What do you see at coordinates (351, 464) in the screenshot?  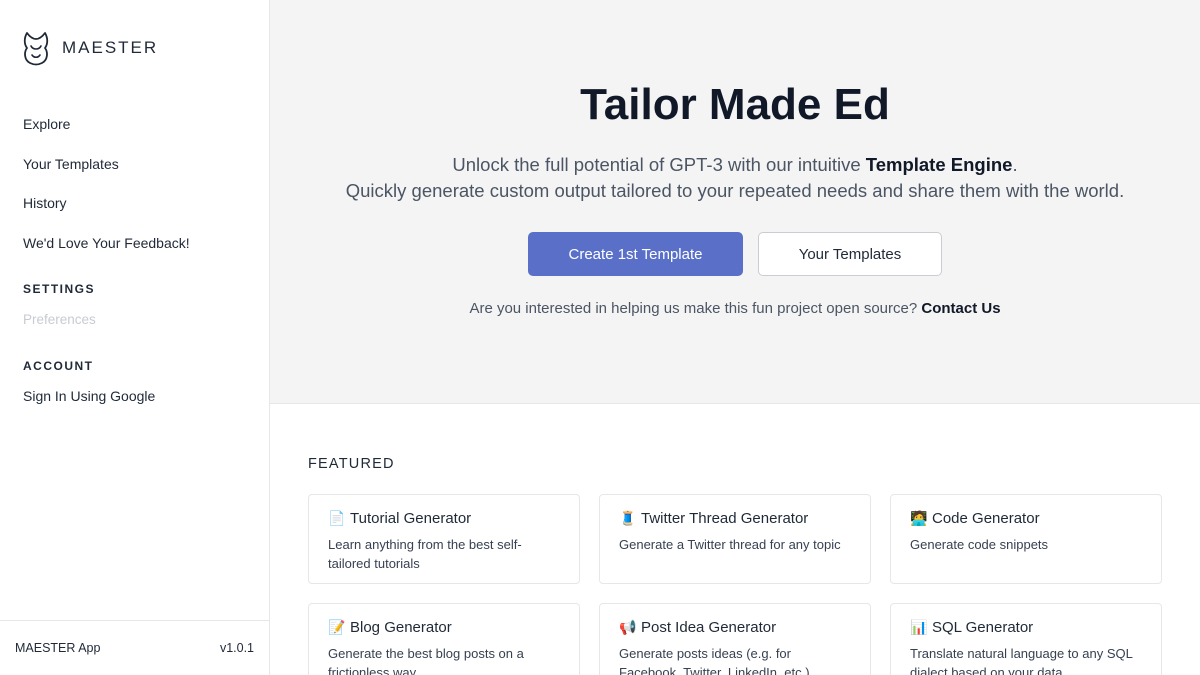 I see `featured-section-title: FEATURED` at bounding box center [351, 464].